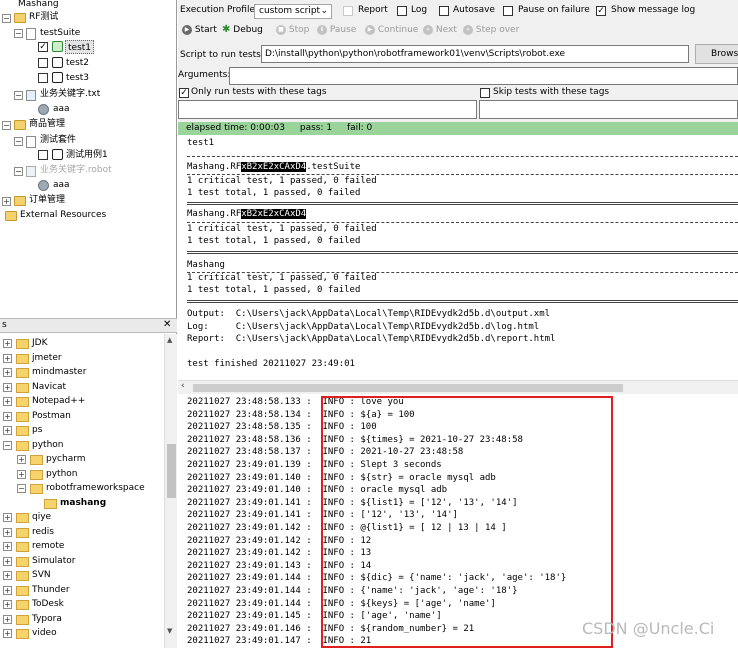 This screenshot has width=738, height=648. What do you see at coordinates (47, 200) in the screenshot?
I see `tree-item-orders: 订单管理` at bounding box center [47, 200].